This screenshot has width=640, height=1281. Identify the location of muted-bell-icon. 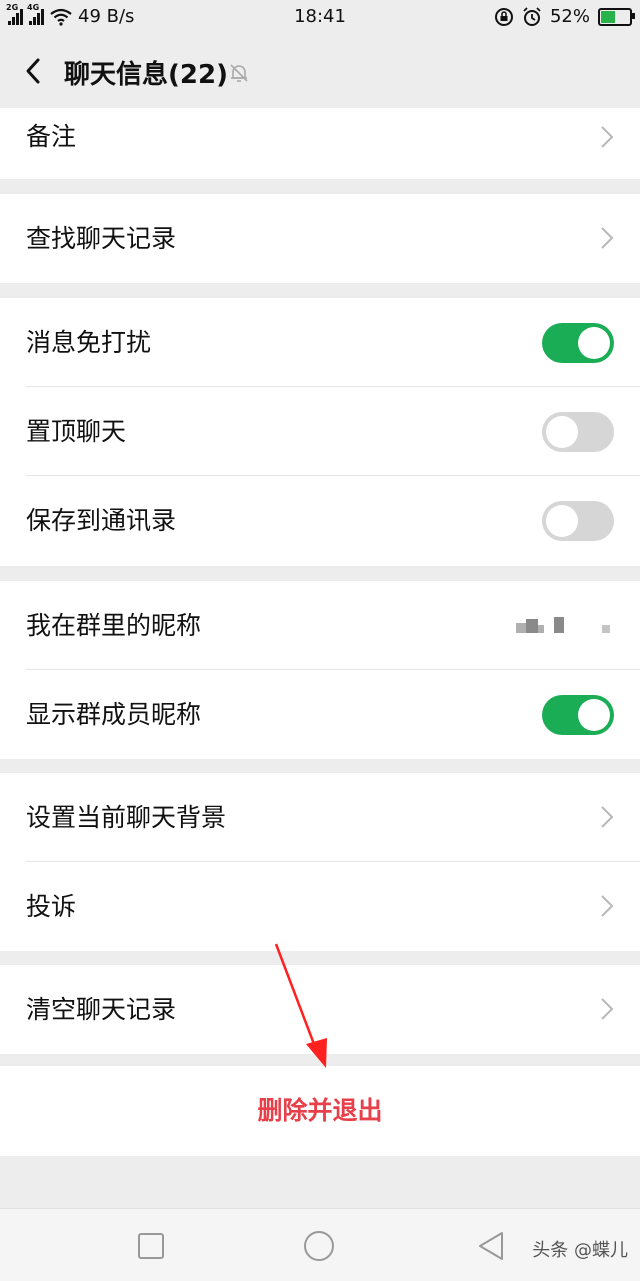
(239, 73).